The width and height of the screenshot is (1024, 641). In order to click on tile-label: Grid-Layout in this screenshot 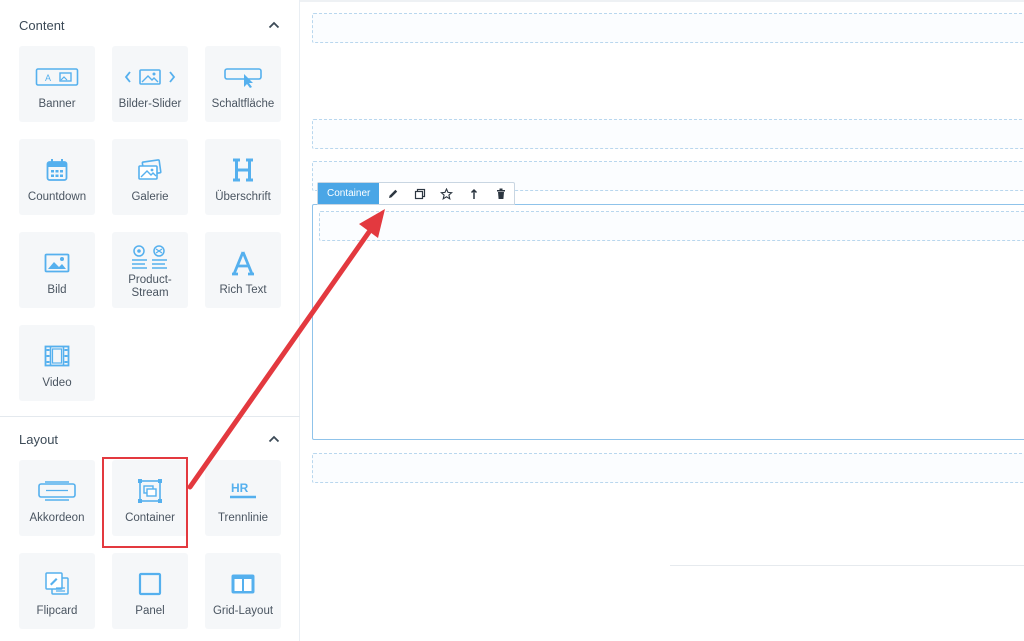, I will do `click(243, 611)`.